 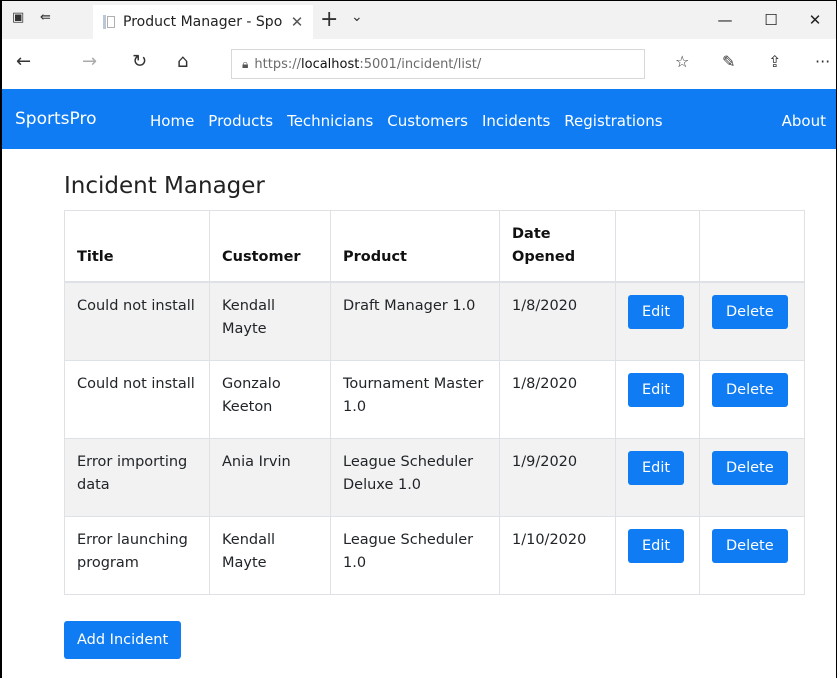 I want to click on url-scheme: https://, so click(x=277, y=64).